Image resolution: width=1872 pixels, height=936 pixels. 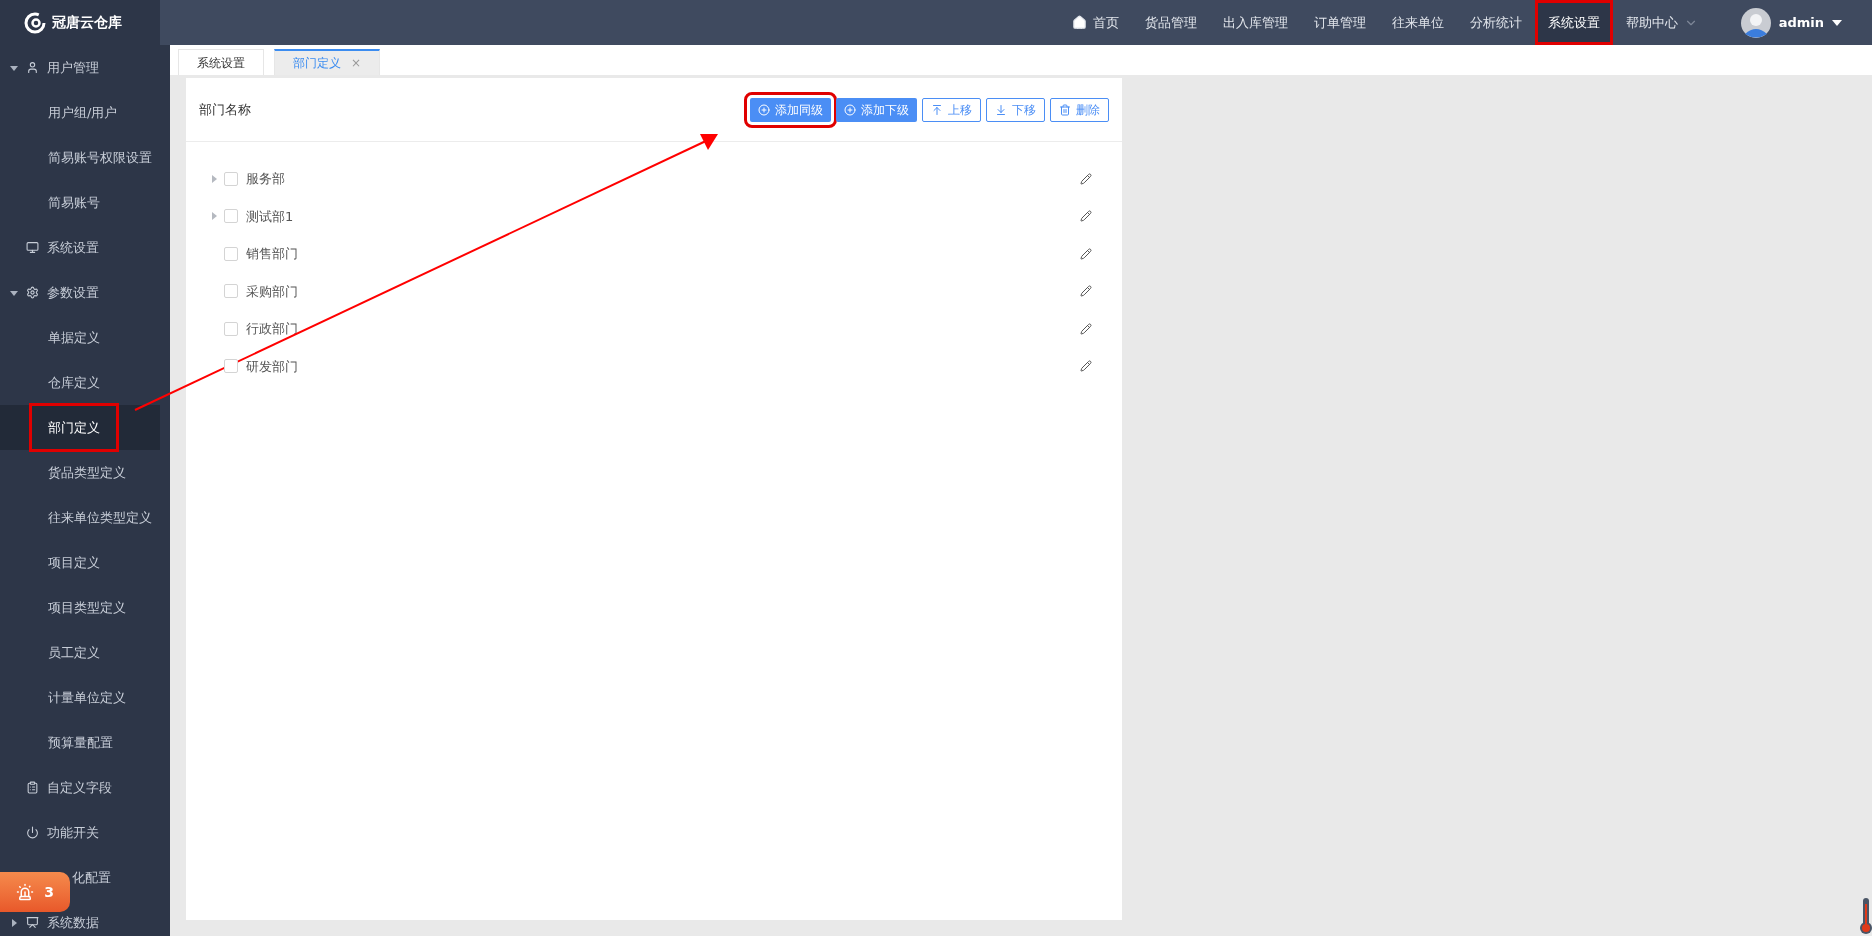 What do you see at coordinates (1866, 916) in the screenshot?
I see `thermometer-icon` at bounding box center [1866, 916].